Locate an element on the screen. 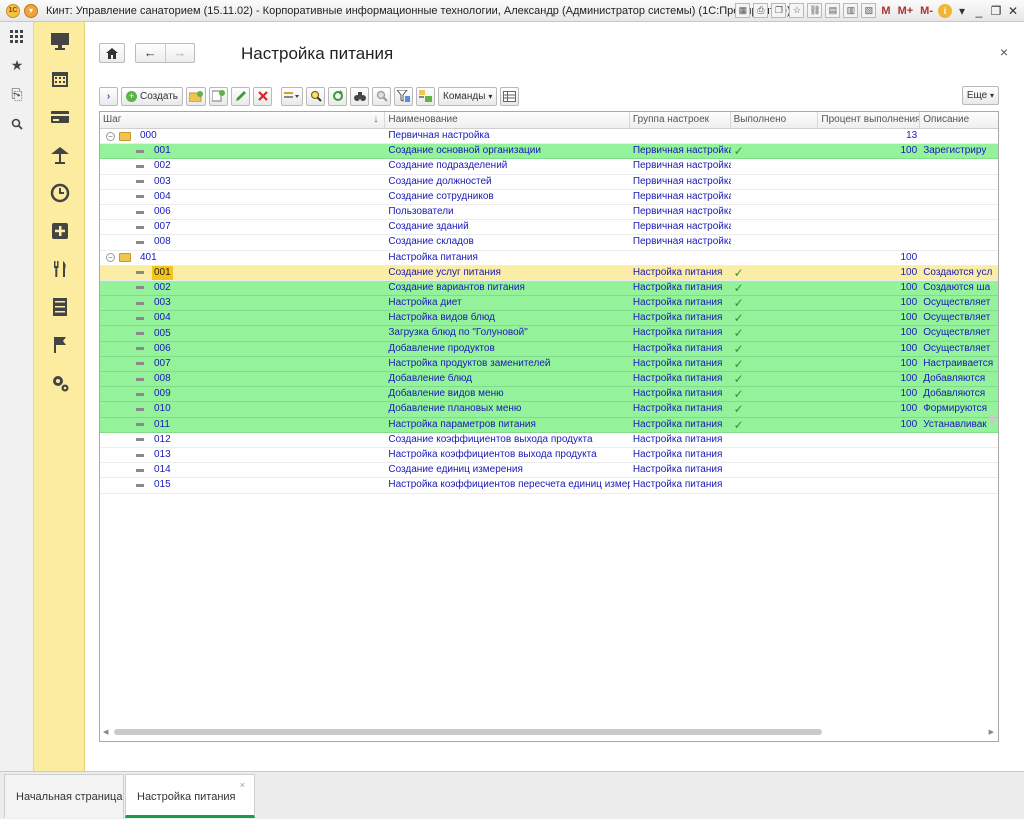  memory-minus-button: M- is located at coordinates (926, 11).